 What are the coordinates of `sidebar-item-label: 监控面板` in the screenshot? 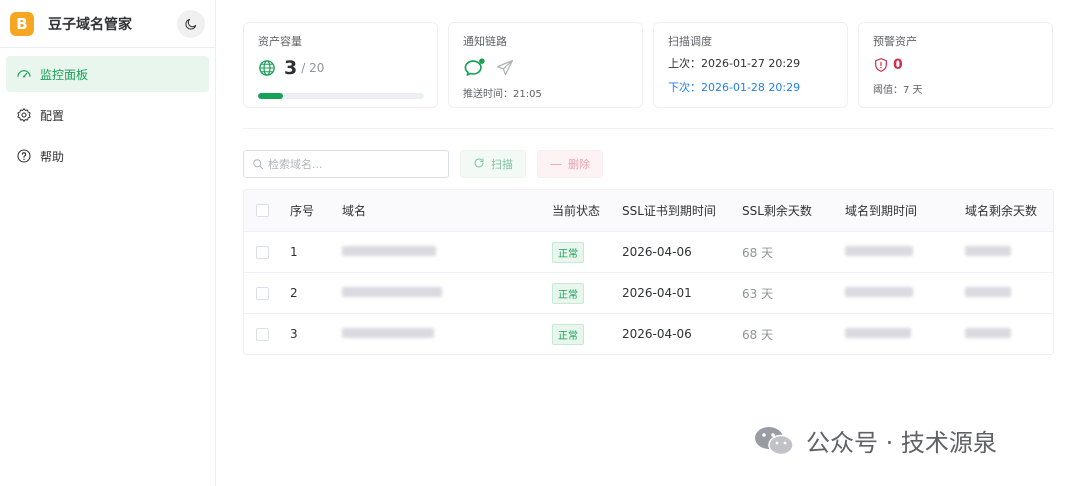 It's located at (64, 74).